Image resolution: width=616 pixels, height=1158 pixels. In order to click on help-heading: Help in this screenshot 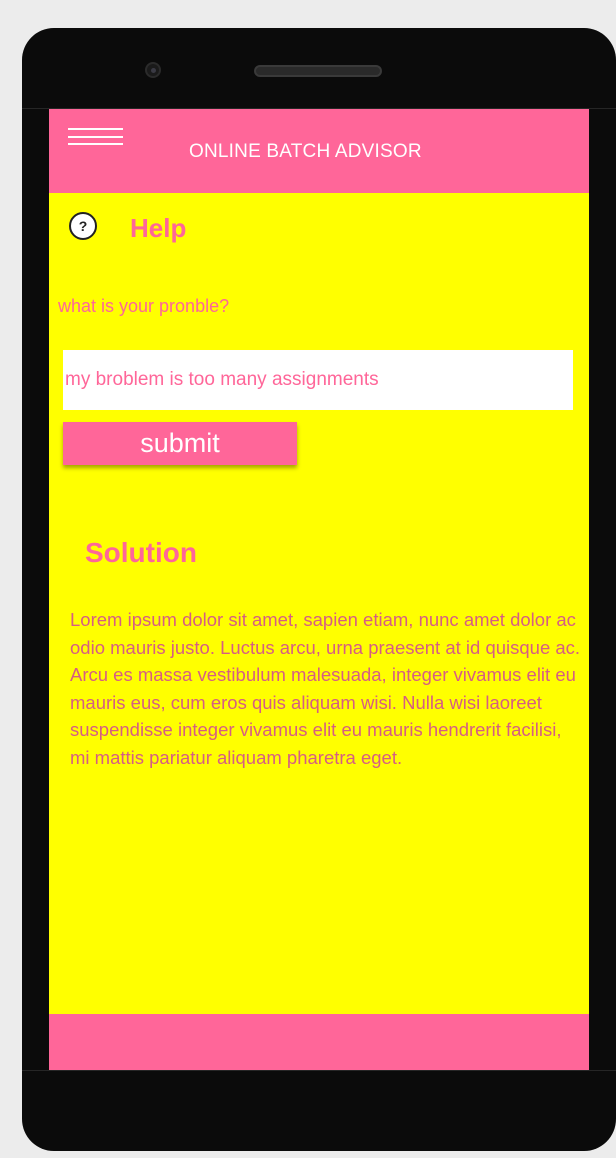, I will do `click(158, 228)`.